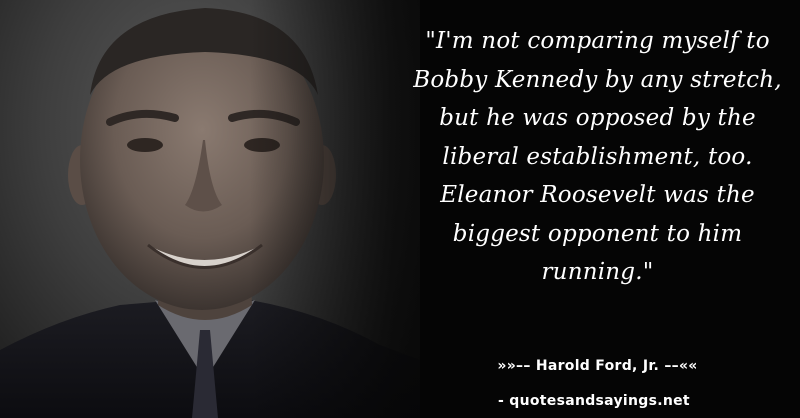 The height and width of the screenshot is (418, 800). I want to click on site-credit: - quotesandsayings.net, so click(594, 401).